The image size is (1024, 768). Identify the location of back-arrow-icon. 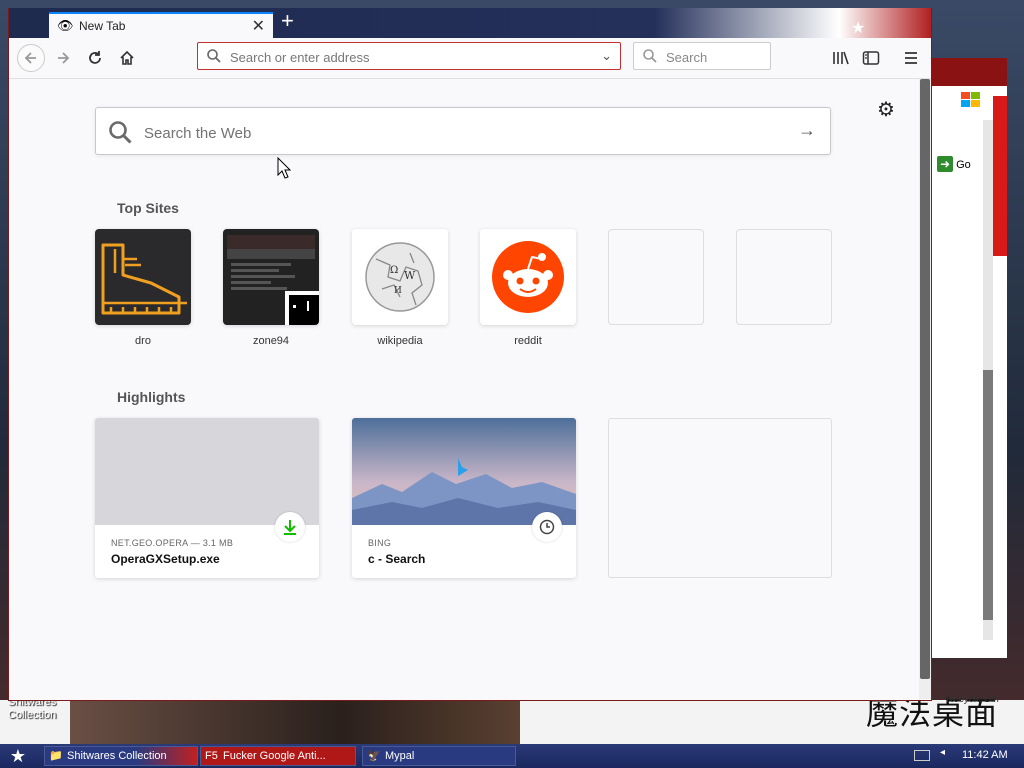
(30, 58).